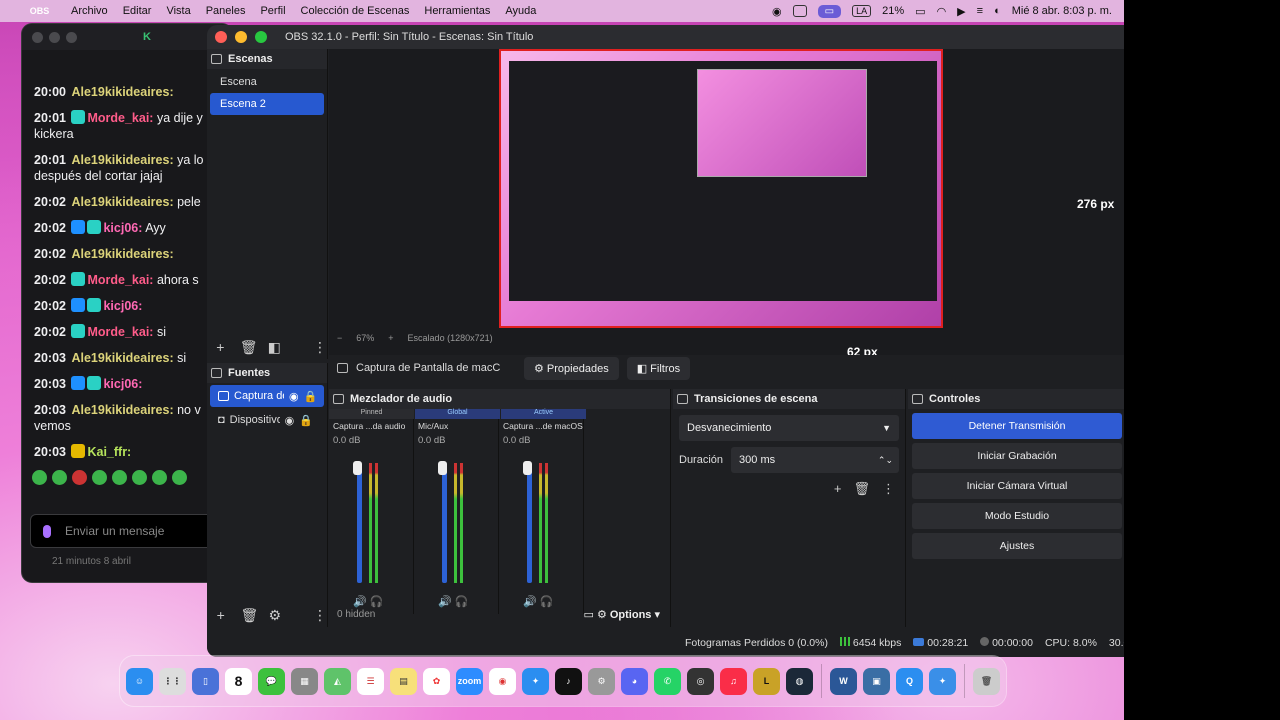  Describe the element at coordinates (267, 396) in the screenshot. I see `source-item-selected: Captura de ◉ 🔒` at that location.